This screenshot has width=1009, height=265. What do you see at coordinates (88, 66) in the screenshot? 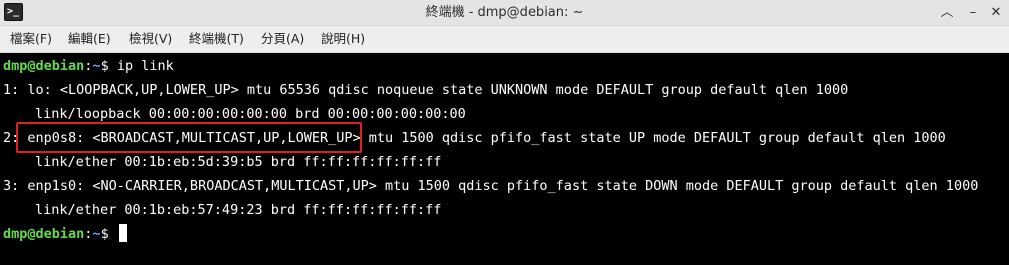
I see `command-line: dmp@debian:~$ ip link` at bounding box center [88, 66].